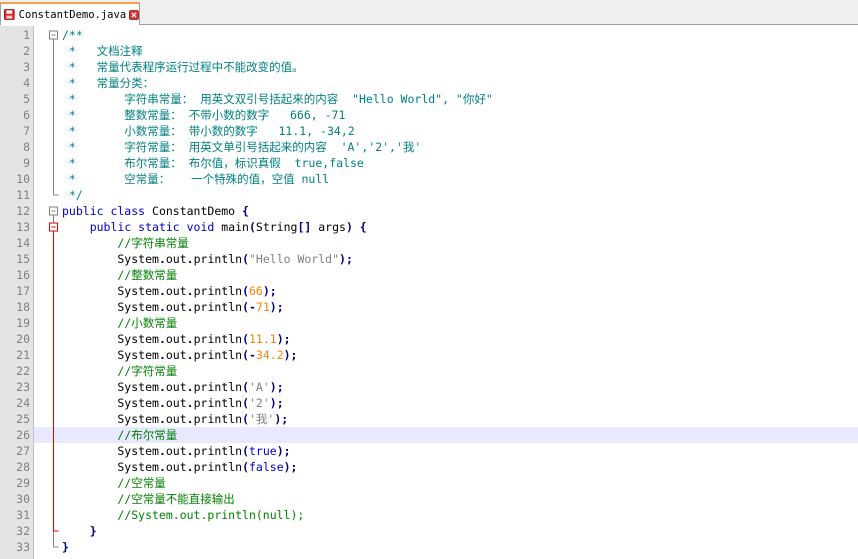  Describe the element at coordinates (107, 211) in the screenshot. I see `code-token: public class` at that location.